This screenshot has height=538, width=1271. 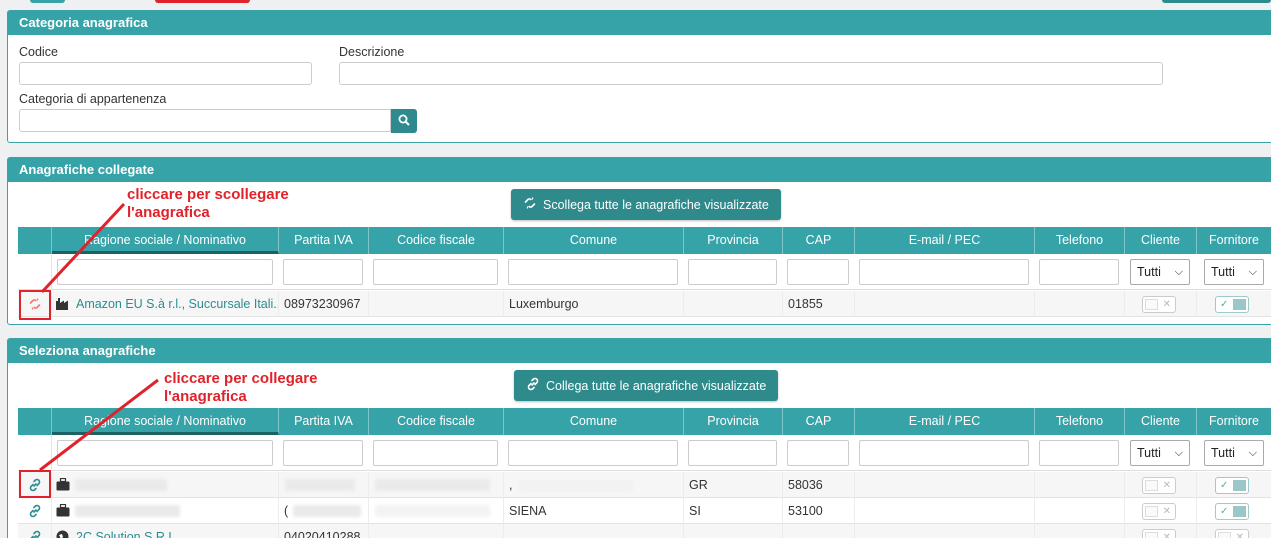 I want to click on search-icon, so click(x=404, y=121).